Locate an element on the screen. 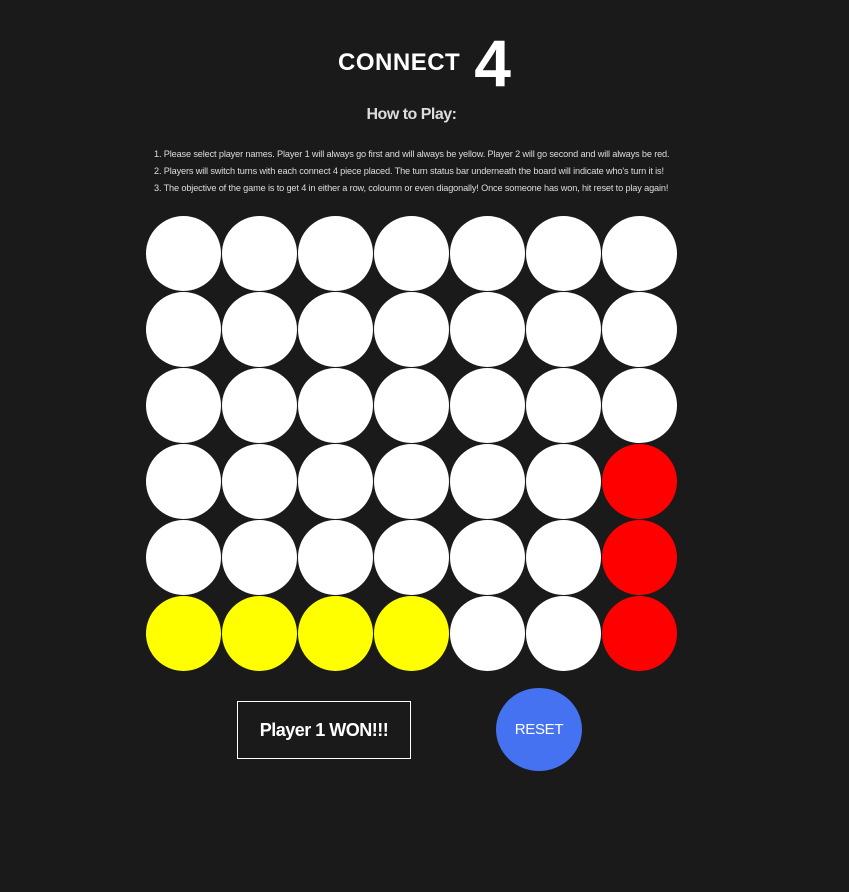 This screenshot has height=892, width=849. board-cell-r1-c1-empty is located at coordinates (183, 253).